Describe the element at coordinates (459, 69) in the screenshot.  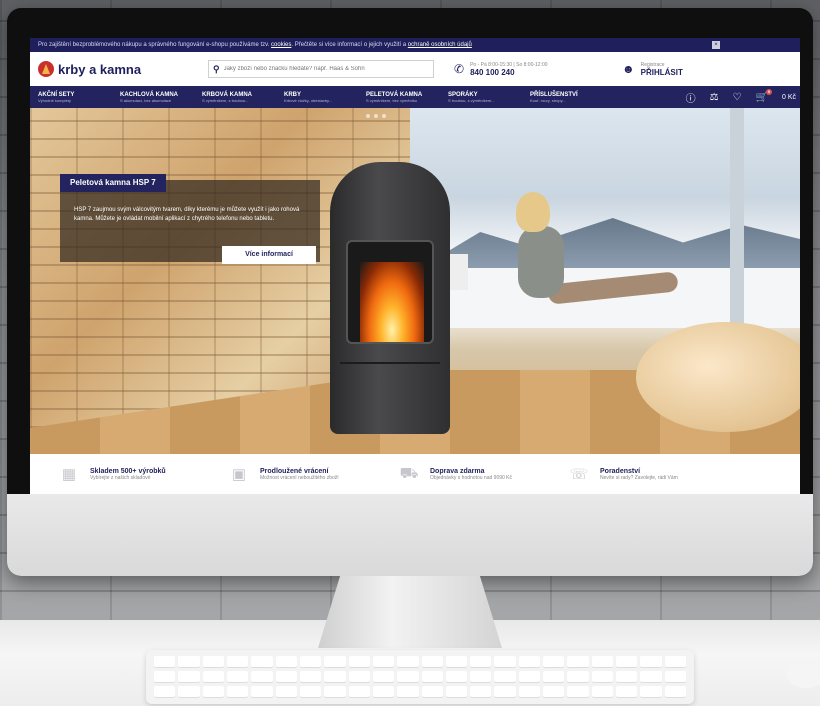
I see `phone-icon: ✆` at that location.